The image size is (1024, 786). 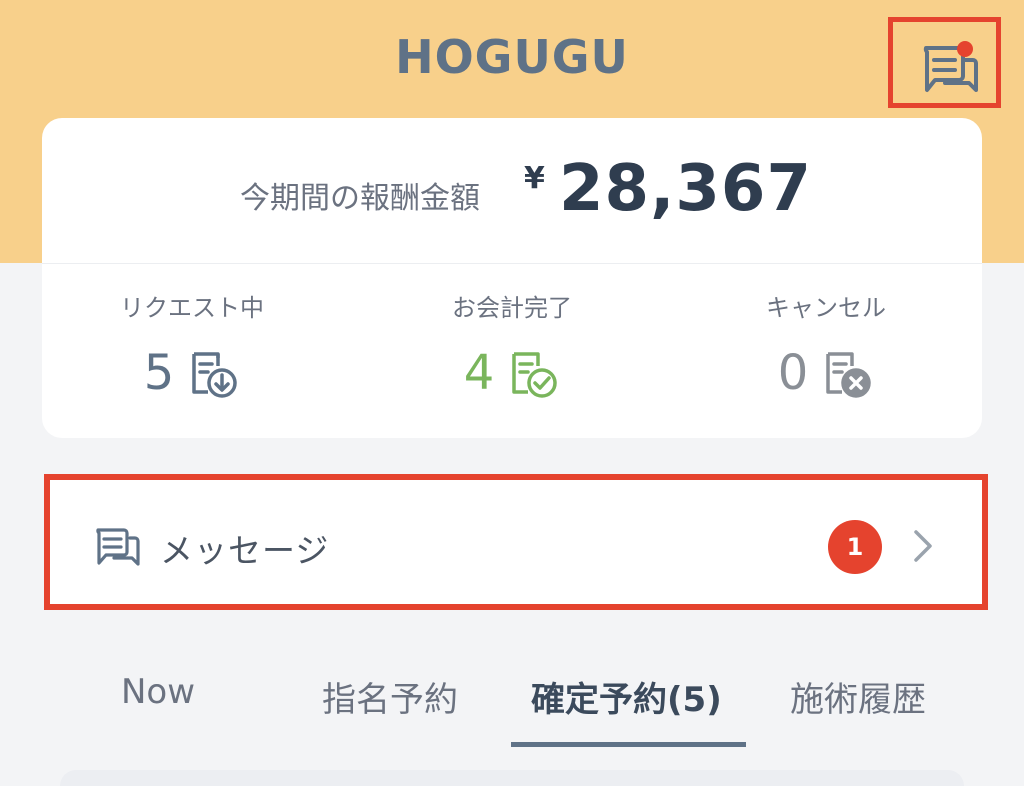 I want to click on unread-count-badge: 1, so click(x=855, y=547).